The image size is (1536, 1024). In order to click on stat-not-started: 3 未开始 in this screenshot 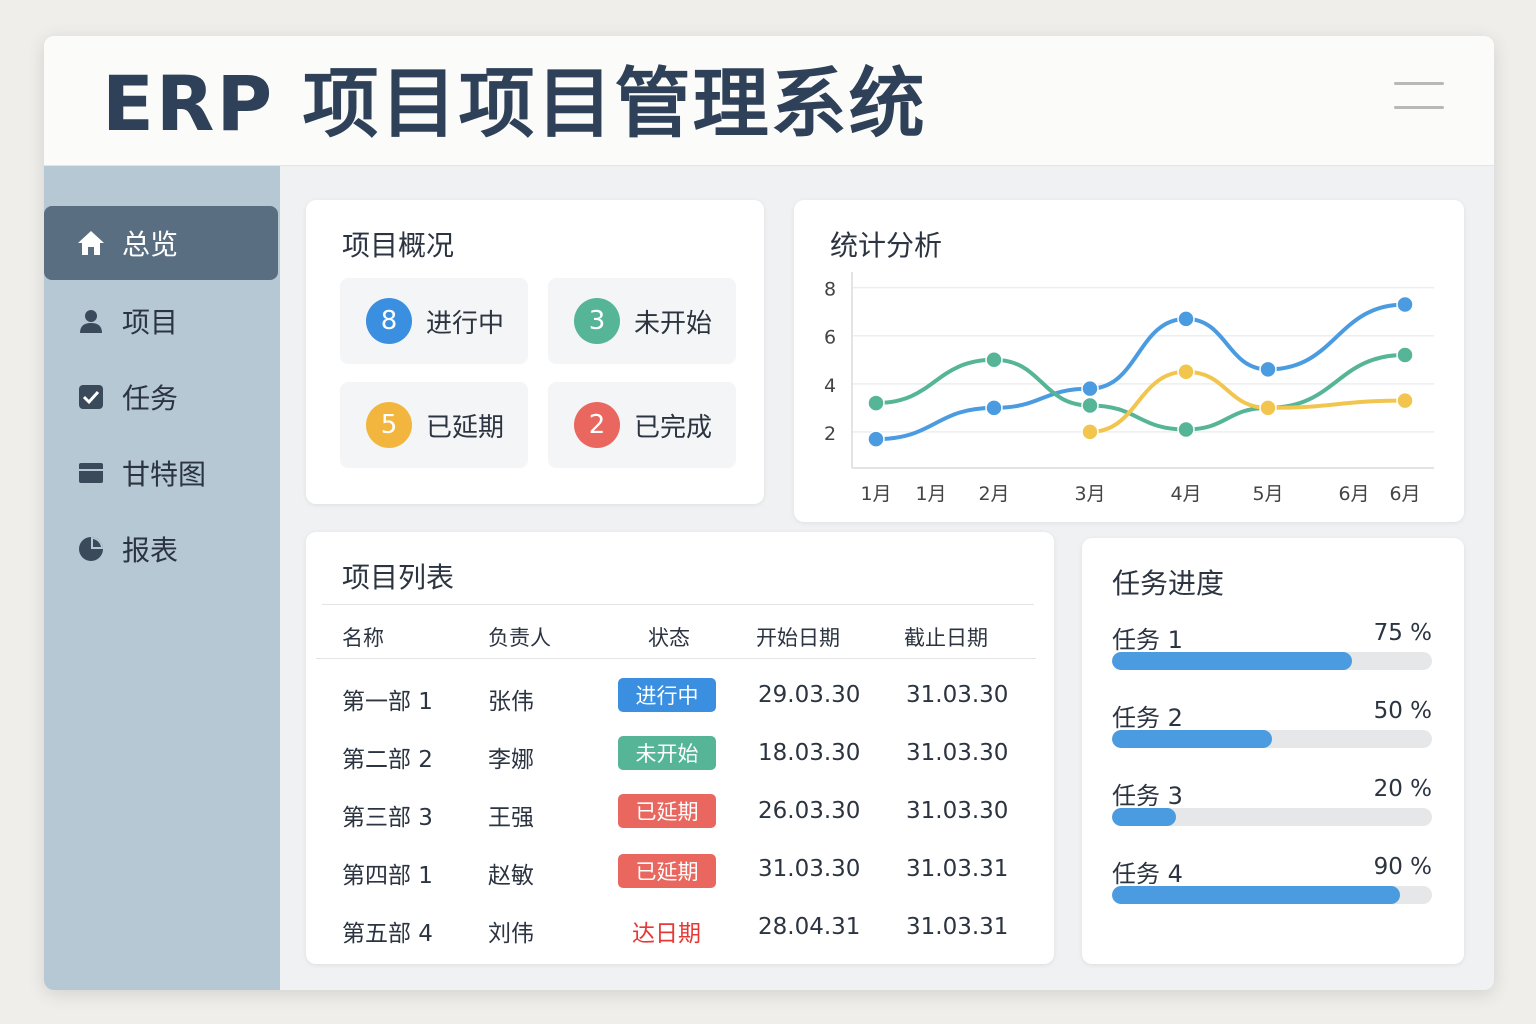, I will do `click(642, 321)`.